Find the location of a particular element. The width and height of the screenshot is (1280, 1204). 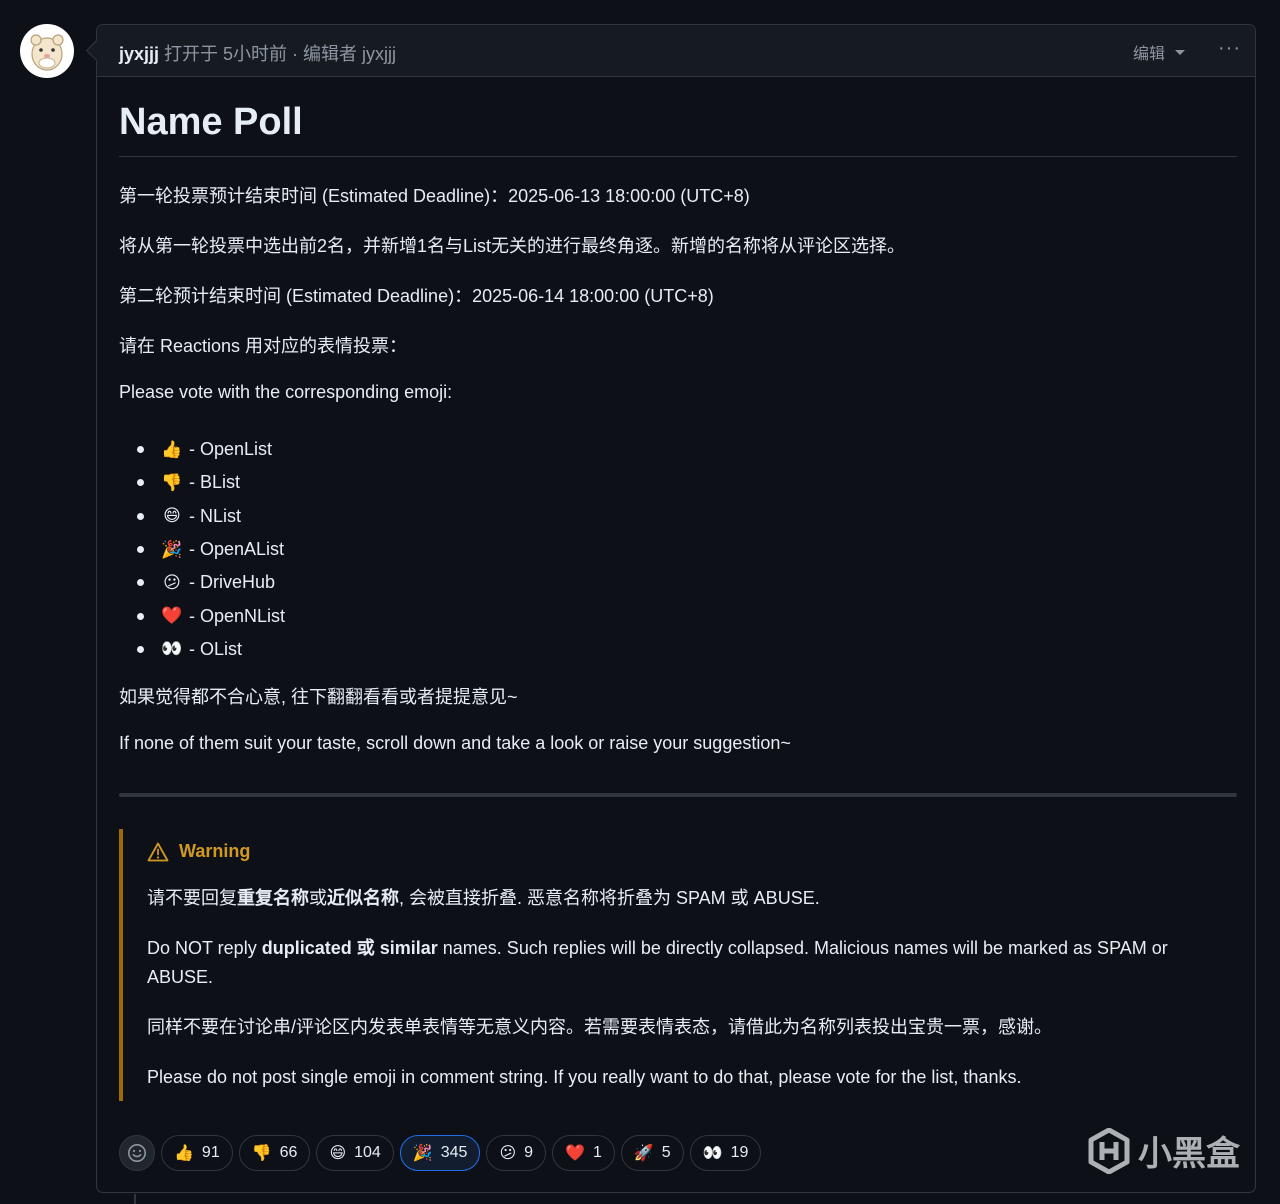

reaction-laugh: 😄 104 is located at coordinates (355, 1153).